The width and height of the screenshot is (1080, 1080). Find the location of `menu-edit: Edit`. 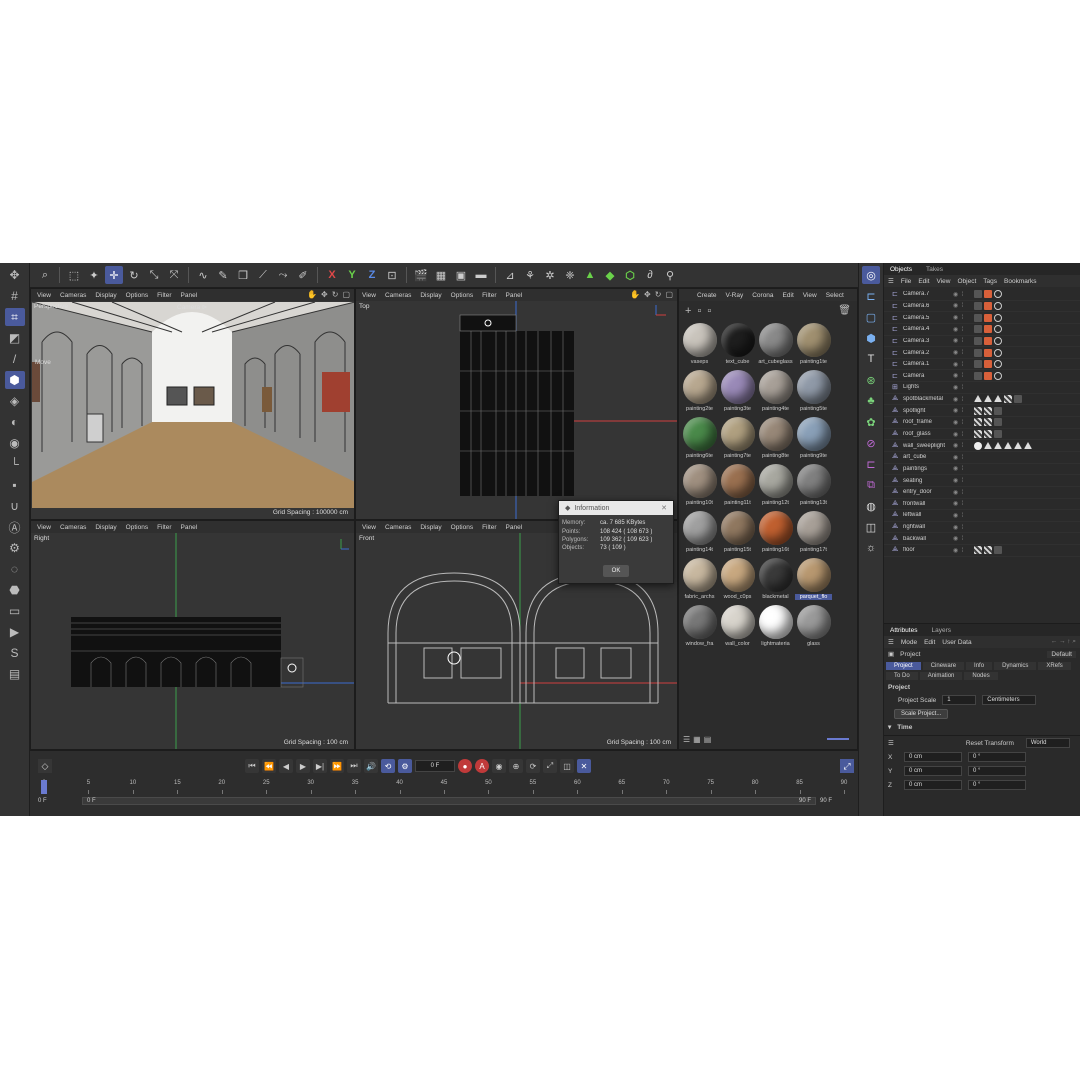

menu-edit: Edit is located at coordinates (929, 642).